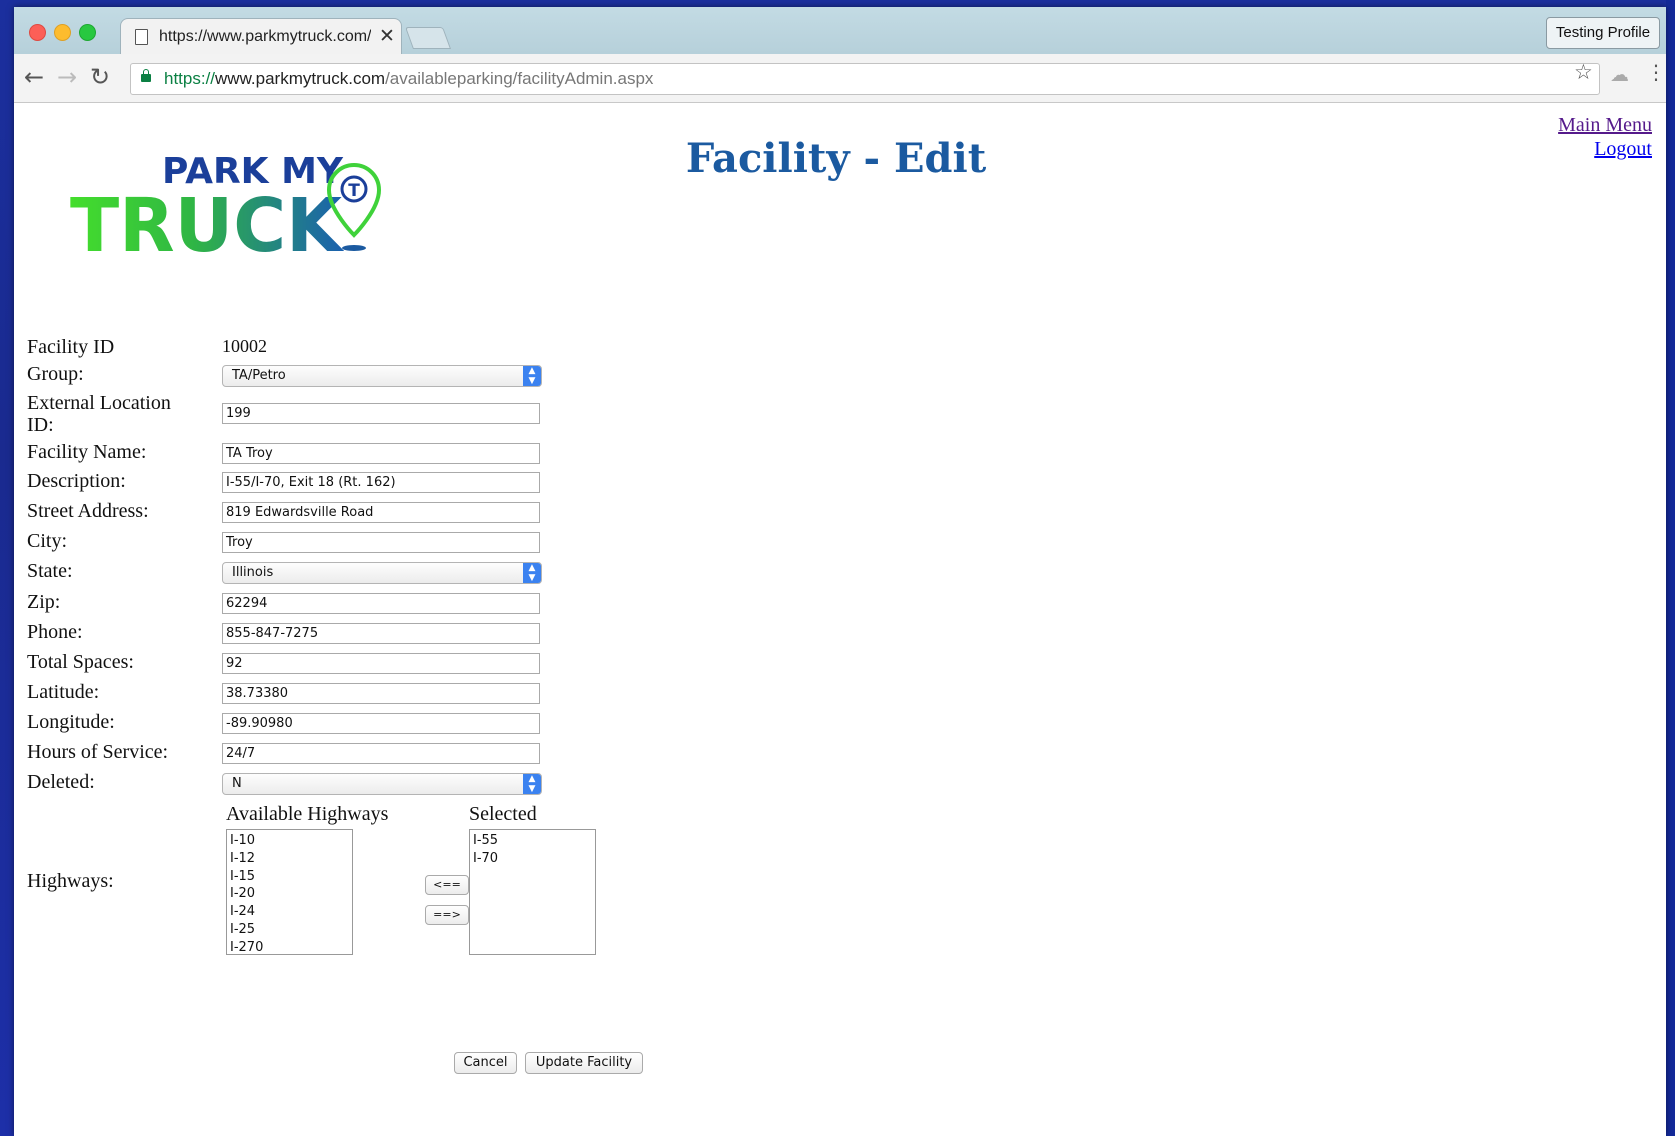 The width and height of the screenshot is (1675, 1136). What do you see at coordinates (428, 38) in the screenshot?
I see `new-tab-button` at bounding box center [428, 38].